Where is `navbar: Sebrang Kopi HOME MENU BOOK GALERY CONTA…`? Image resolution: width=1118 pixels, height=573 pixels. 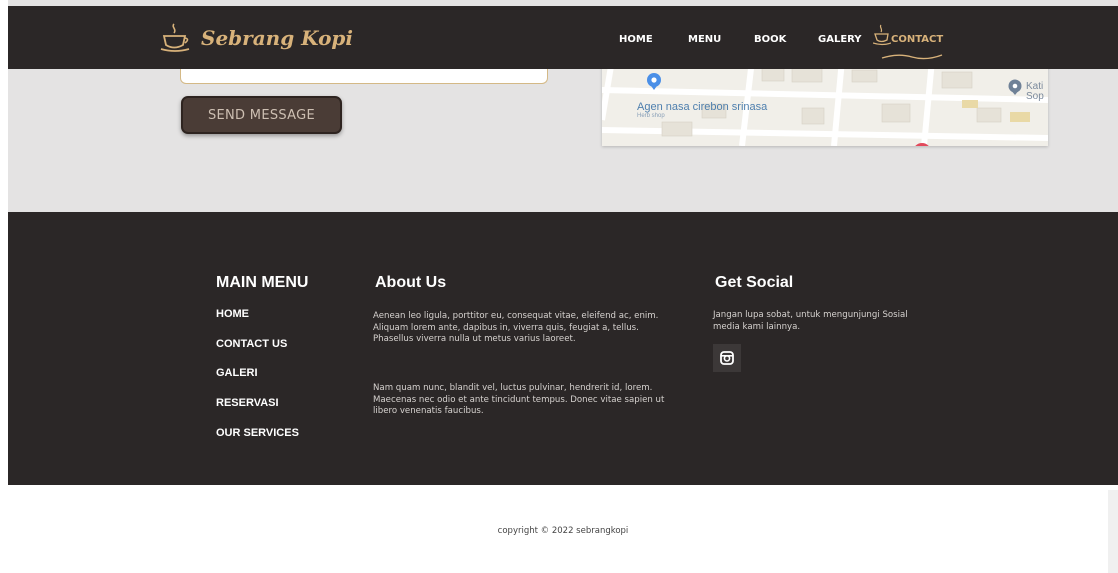 navbar: Sebrang Kopi HOME MENU BOOK GALERY CONTA… is located at coordinates (563, 37).